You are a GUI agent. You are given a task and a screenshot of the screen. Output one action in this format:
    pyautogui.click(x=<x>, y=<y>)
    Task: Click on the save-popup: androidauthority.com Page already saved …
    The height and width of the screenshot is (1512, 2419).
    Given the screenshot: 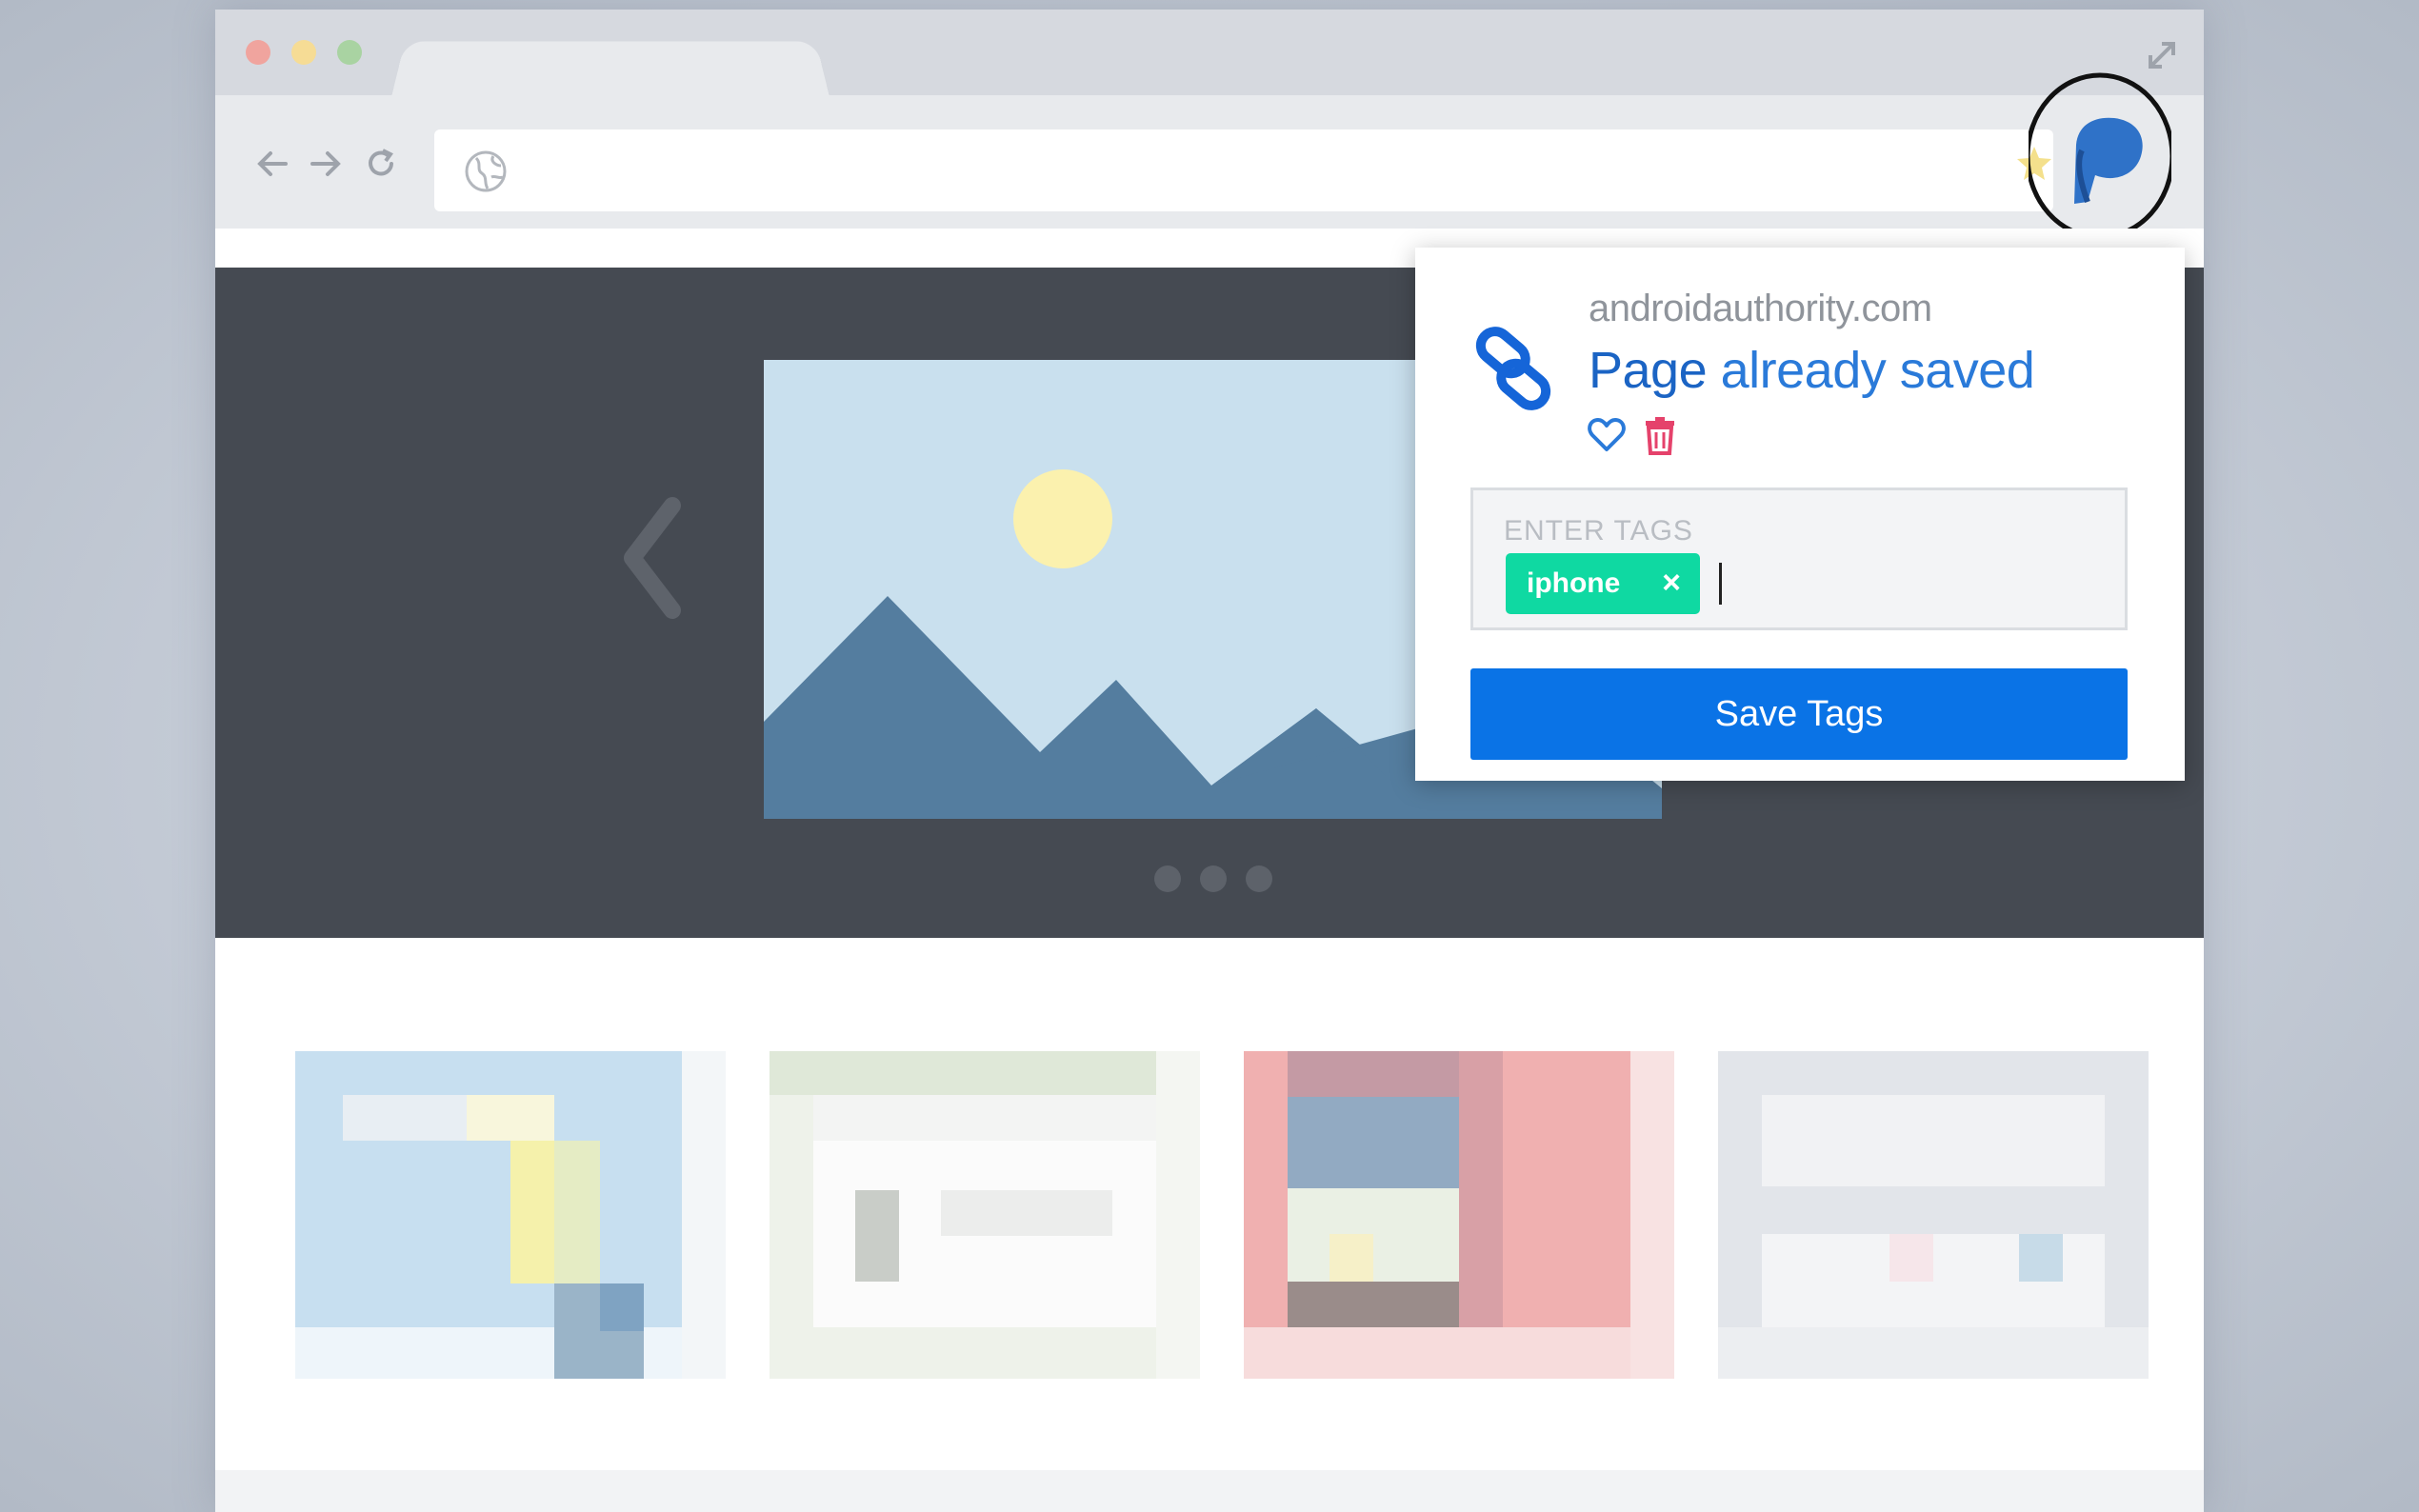 What is the action you would take?
    pyautogui.click(x=1800, y=514)
    